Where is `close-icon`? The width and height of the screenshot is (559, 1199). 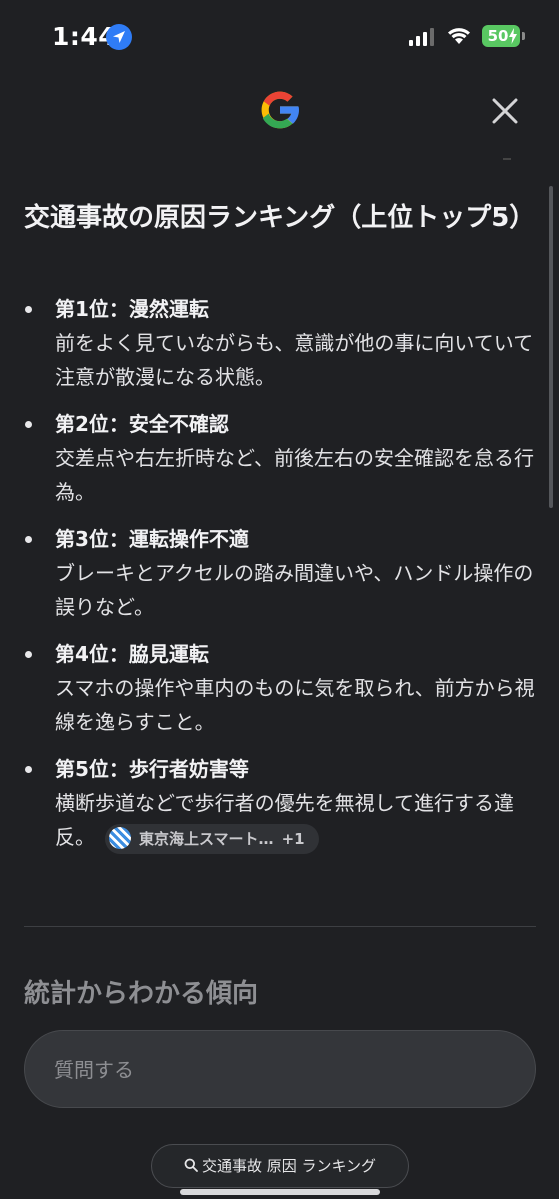 close-icon is located at coordinates (505, 111).